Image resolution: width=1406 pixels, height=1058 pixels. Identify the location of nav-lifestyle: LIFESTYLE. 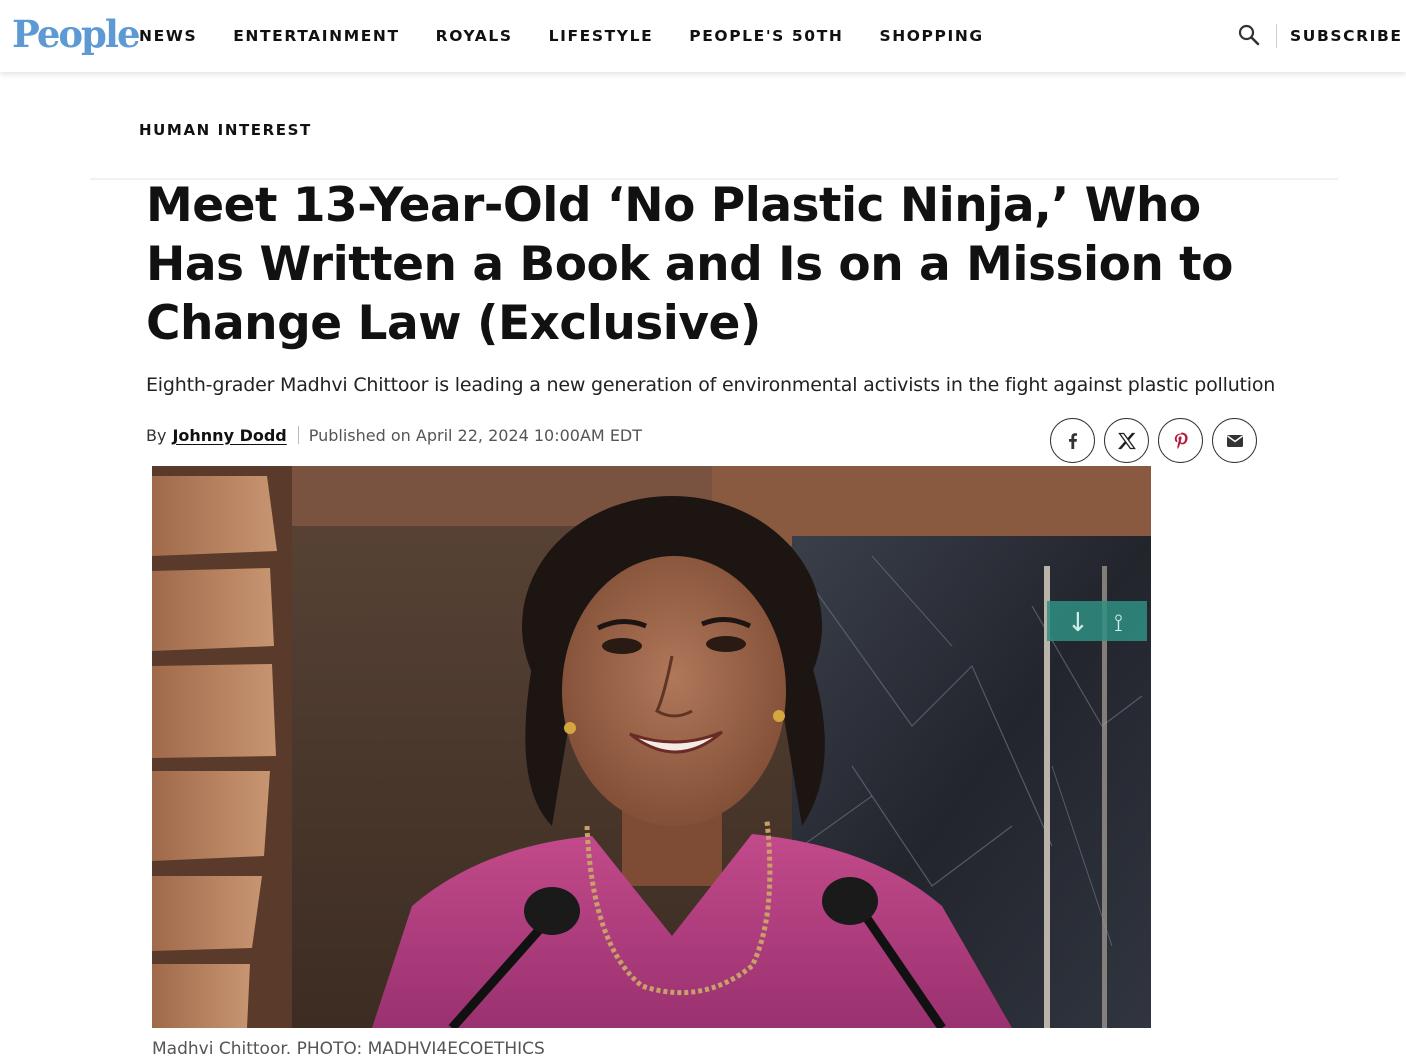
(601, 36).